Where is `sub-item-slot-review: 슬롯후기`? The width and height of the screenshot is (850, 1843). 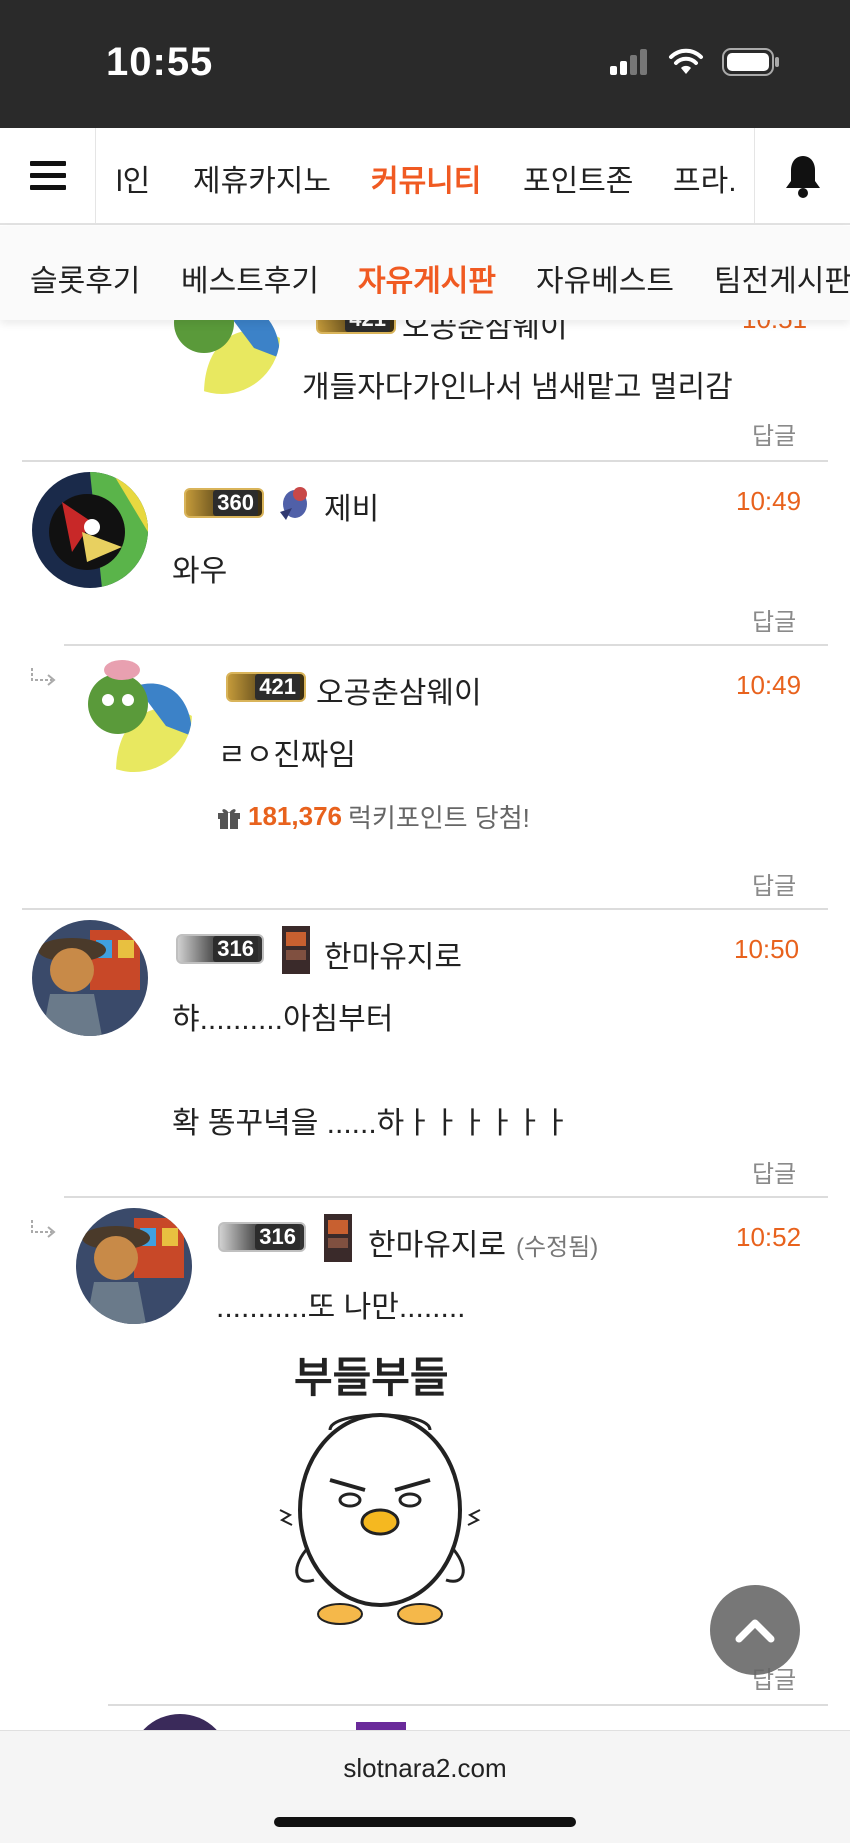 sub-item-slot-review: 슬롯후기 is located at coordinates (85, 278).